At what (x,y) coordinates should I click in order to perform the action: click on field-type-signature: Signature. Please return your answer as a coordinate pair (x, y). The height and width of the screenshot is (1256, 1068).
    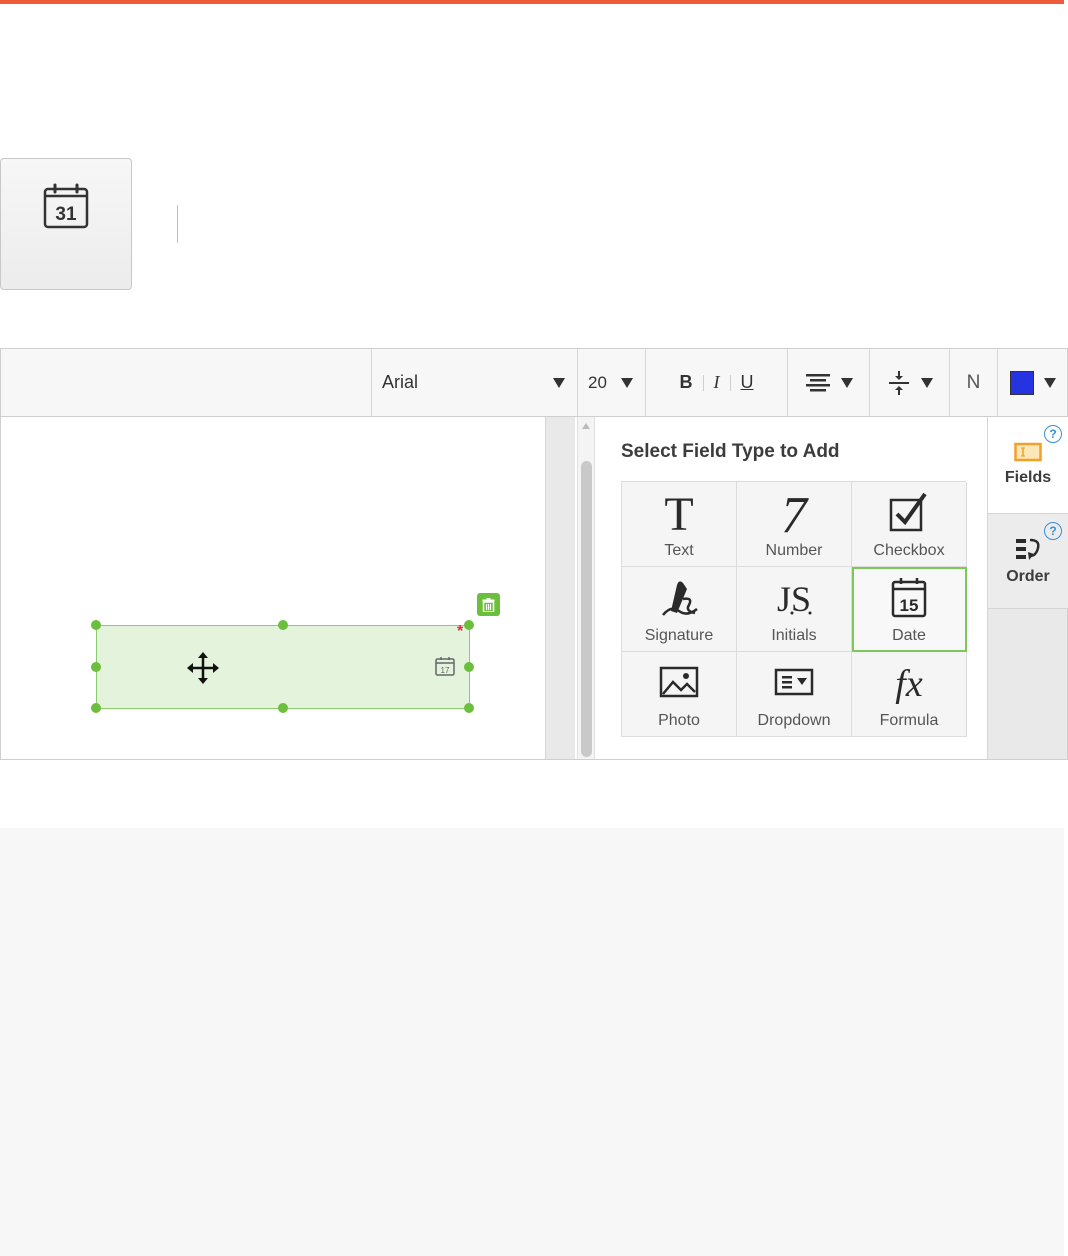
    Looking at the image, I should click on (679, 609).